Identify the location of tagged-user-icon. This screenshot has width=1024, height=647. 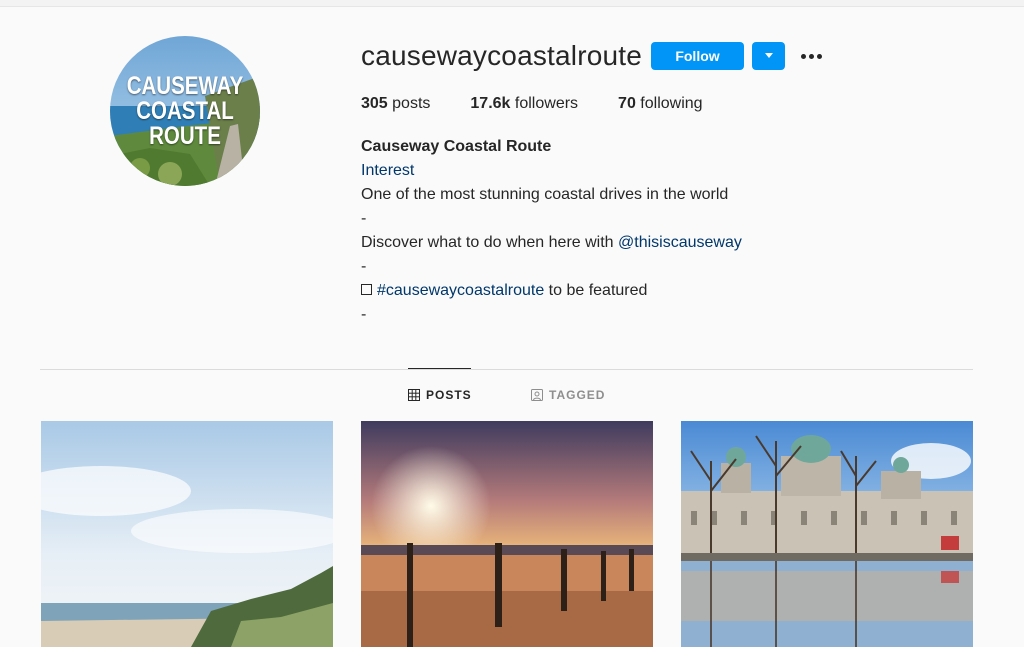
(537, 395).